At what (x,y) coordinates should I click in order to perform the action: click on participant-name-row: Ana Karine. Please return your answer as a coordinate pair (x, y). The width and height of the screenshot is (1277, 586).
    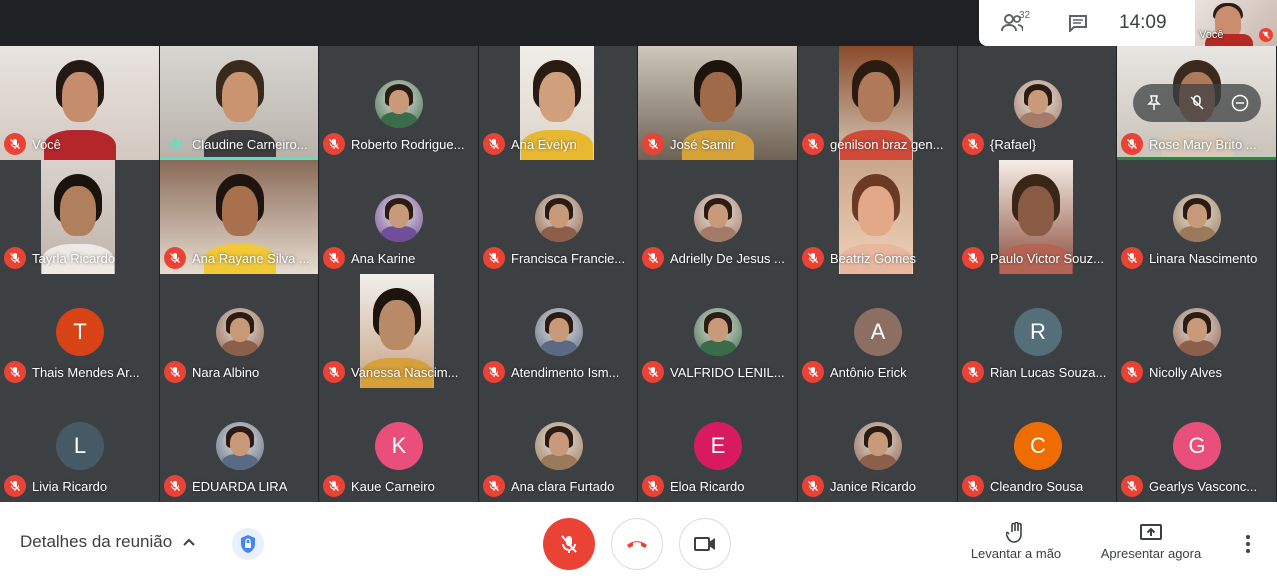
    Looking at the image, I should click on (398, 258).